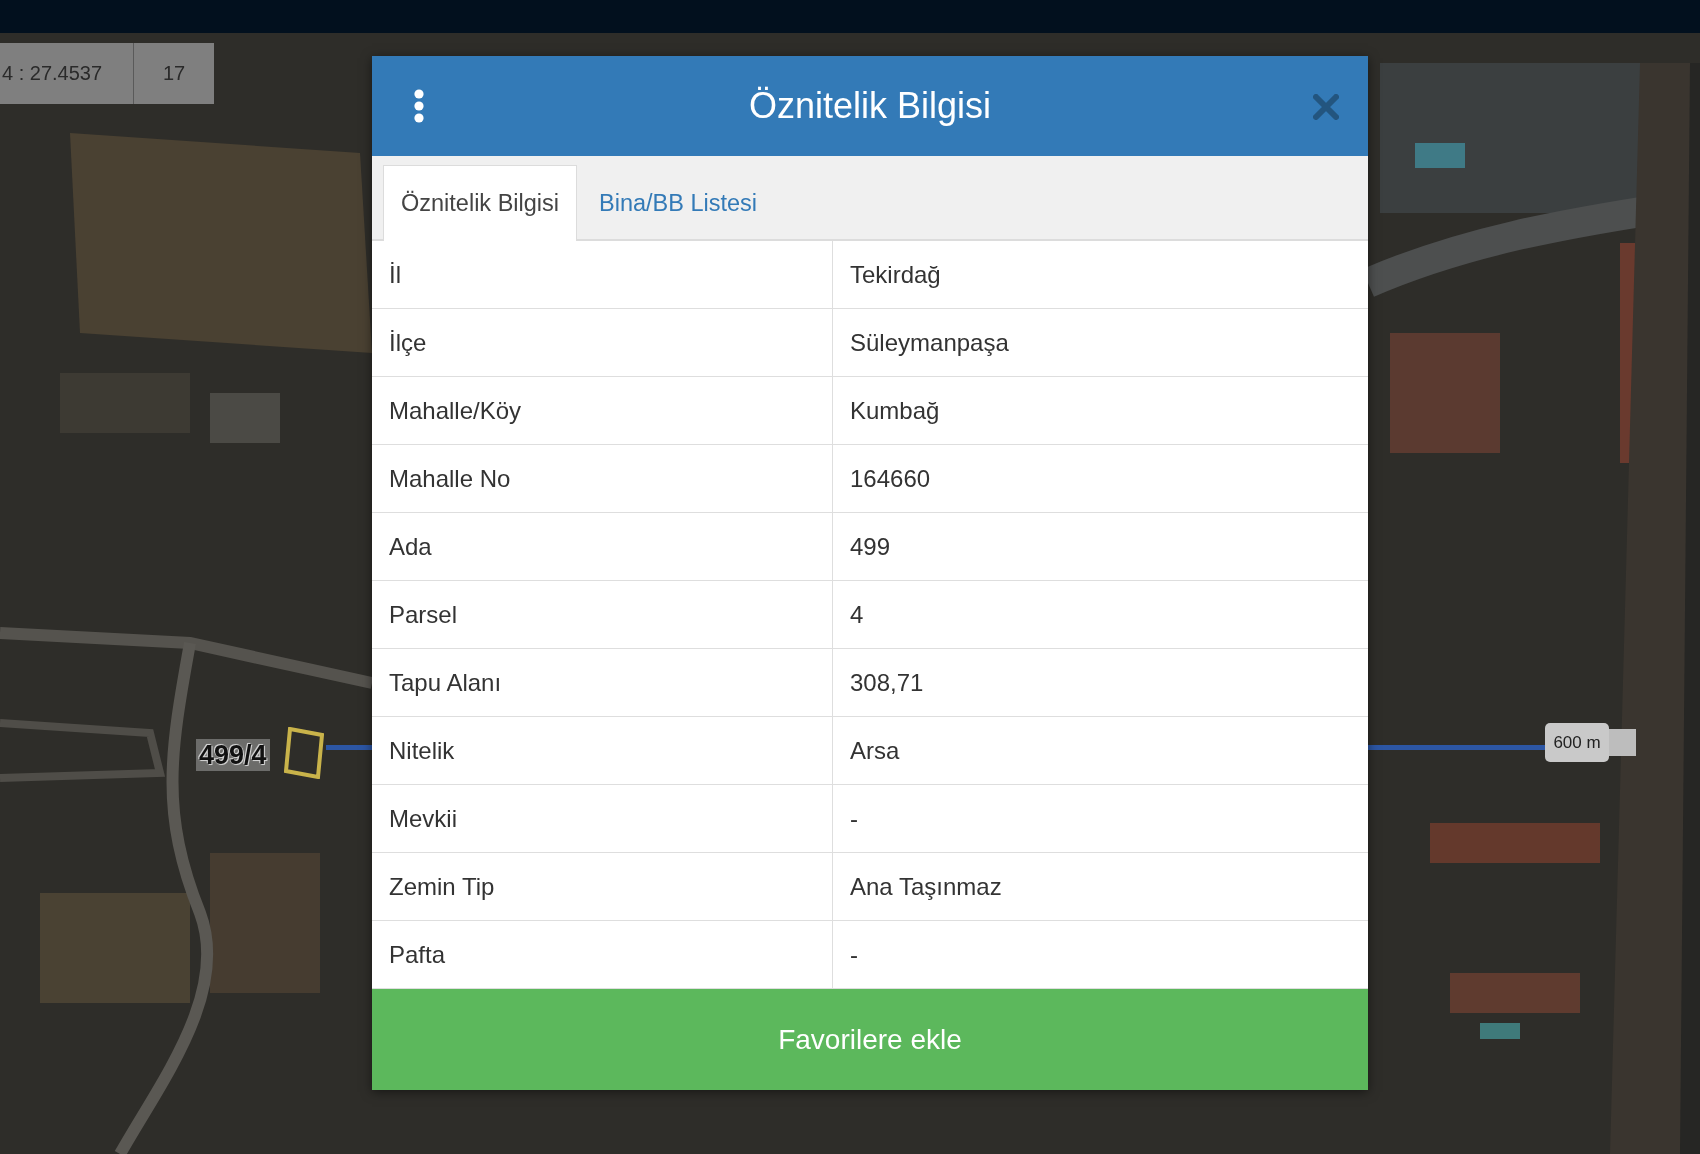  What do you see at coordinates (870, 106) in the screenshot?
I see `dialog-title: Öznitelik Bilgisi` at bounding box center [870, 106].